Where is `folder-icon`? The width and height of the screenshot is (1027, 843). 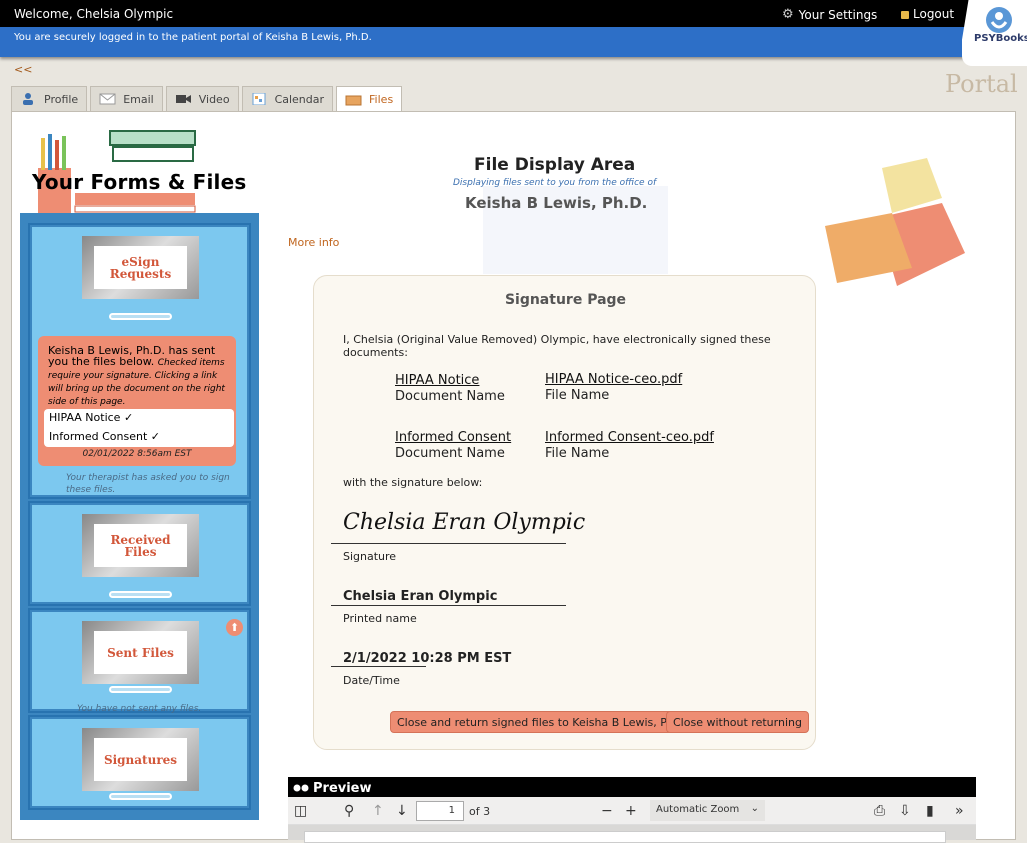 folder-icon is located at coordinates (353, 100).